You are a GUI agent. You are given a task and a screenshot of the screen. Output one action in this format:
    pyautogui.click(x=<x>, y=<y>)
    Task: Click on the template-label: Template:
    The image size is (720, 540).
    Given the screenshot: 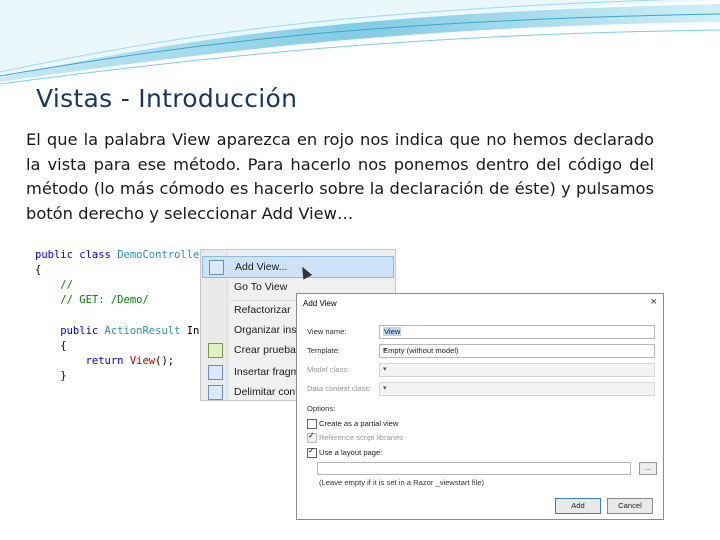 What is the action you would take?
    pyautogui.click(x=323, y=350)
    